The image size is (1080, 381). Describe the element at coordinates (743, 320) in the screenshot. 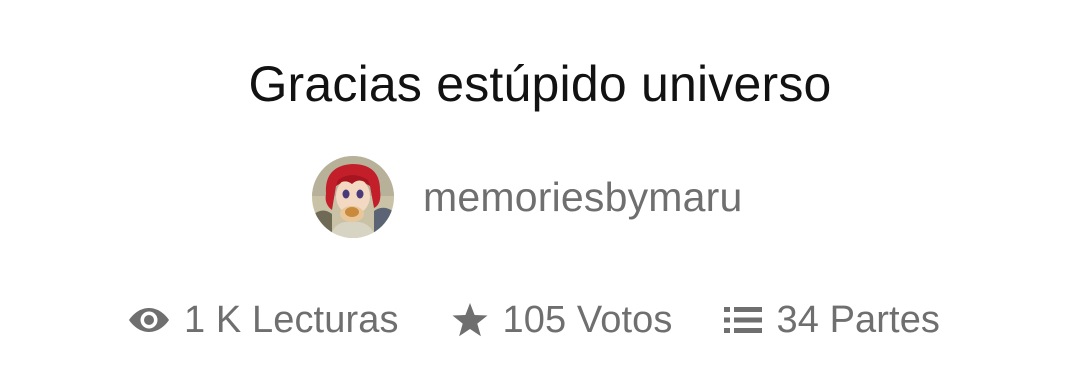

I see `list-icon` at that location.